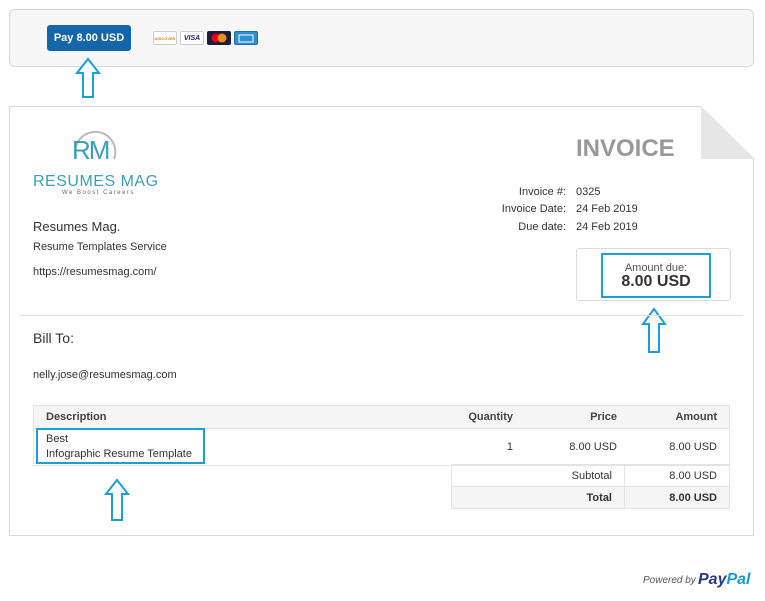 The width and height of the screenshot is (765, 601). Describe the element at coordinates (96, 181) in the screenshot. I see `logo-name: RESUMES MAG` at that location.